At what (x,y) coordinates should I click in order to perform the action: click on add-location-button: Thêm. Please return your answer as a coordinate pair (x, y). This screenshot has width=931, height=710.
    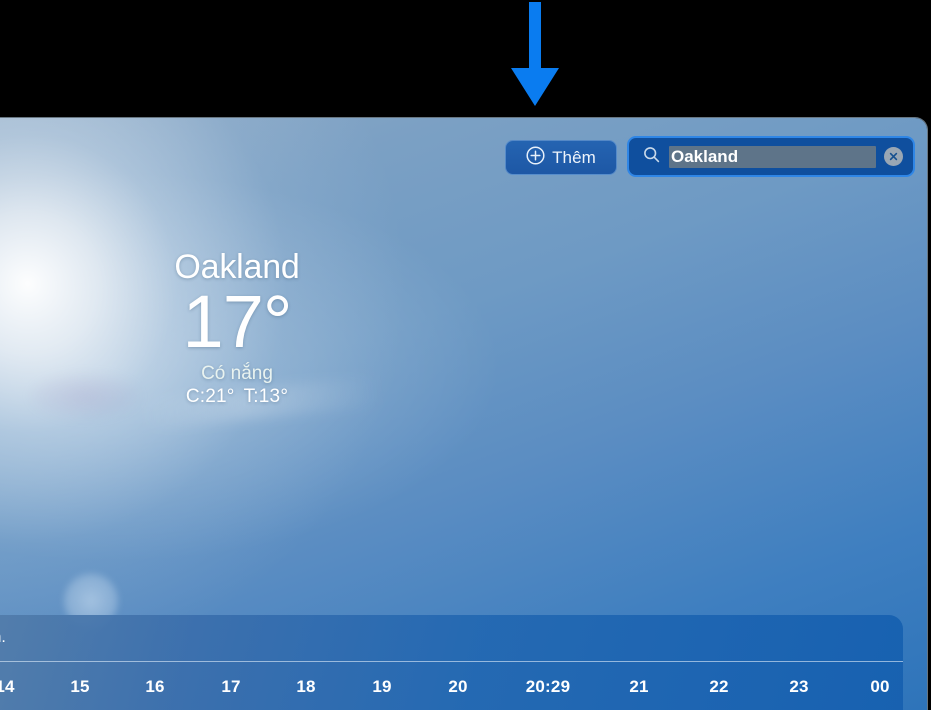
    Looking at the image, I should click on (561, 157).